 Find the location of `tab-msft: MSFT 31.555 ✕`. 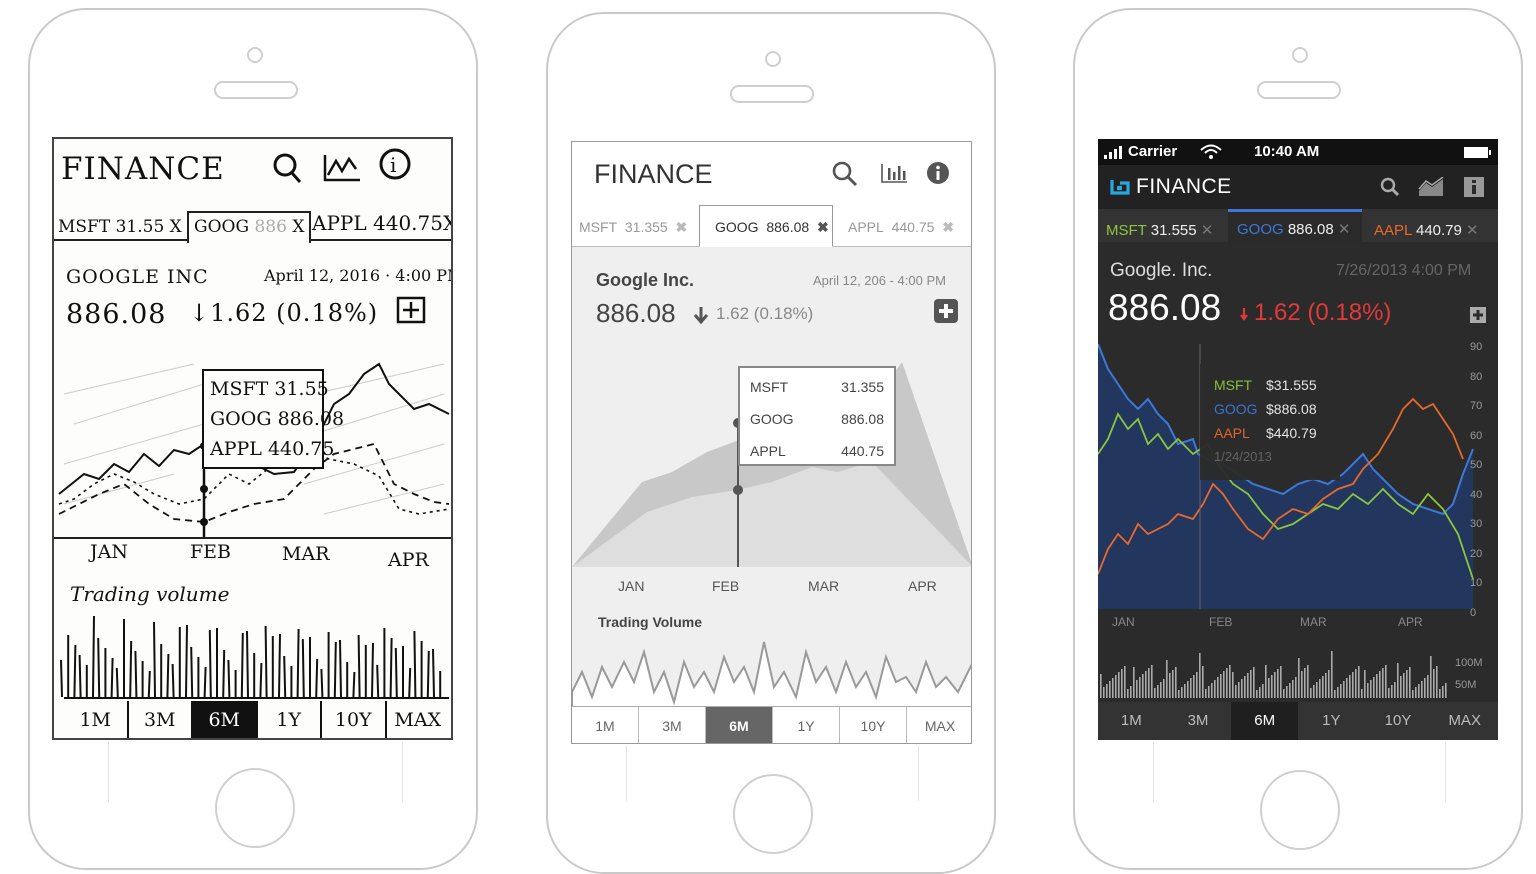

tab-msft: MSFT 31.555 ✕ is located at coordinates (1159, 230).